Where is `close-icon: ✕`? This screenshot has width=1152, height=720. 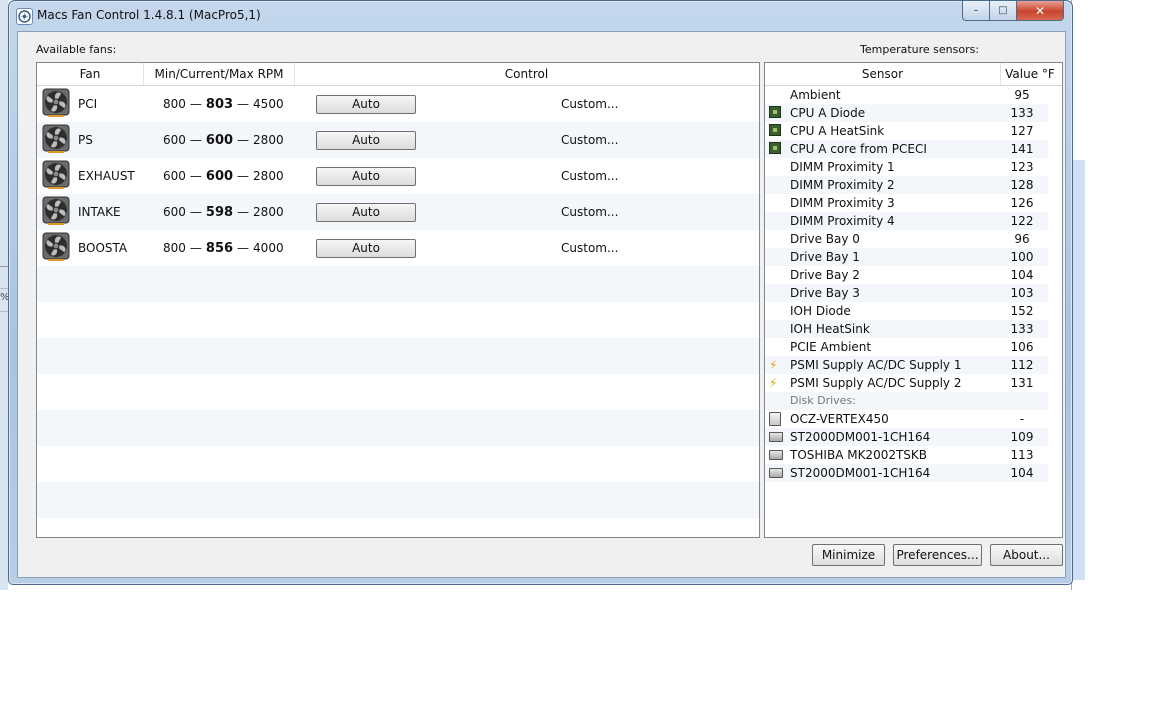 close-icon: ✕ is located at coordinates (1040, 10).